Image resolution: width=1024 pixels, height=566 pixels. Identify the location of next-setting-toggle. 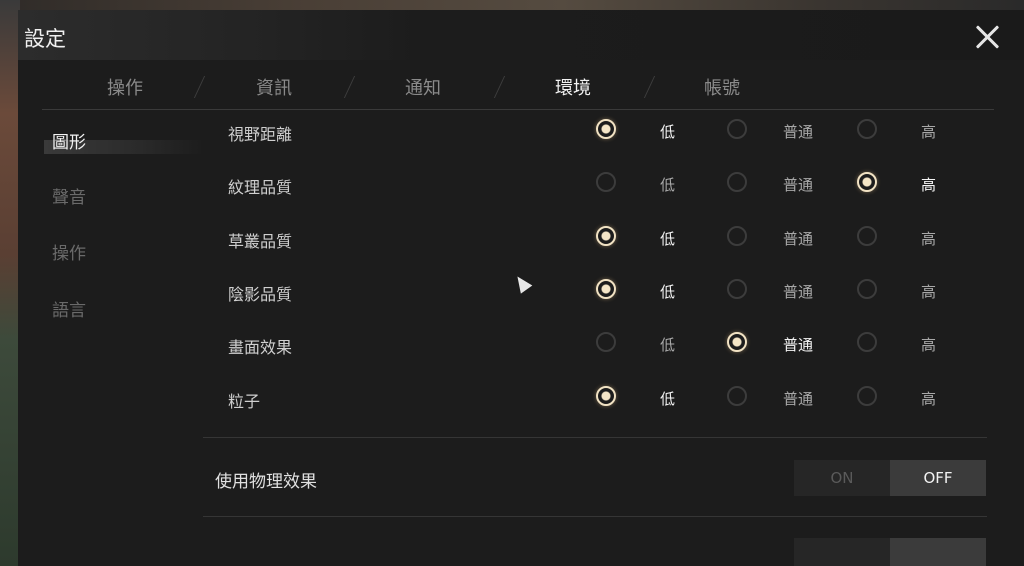
(890, 552).